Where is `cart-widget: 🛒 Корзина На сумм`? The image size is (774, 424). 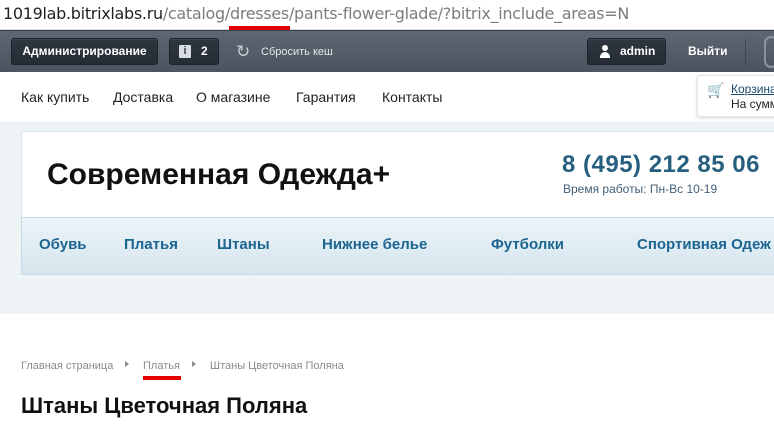 cart-widget: 🛒 Корзина На сумм is located at coordinates (735, 96).